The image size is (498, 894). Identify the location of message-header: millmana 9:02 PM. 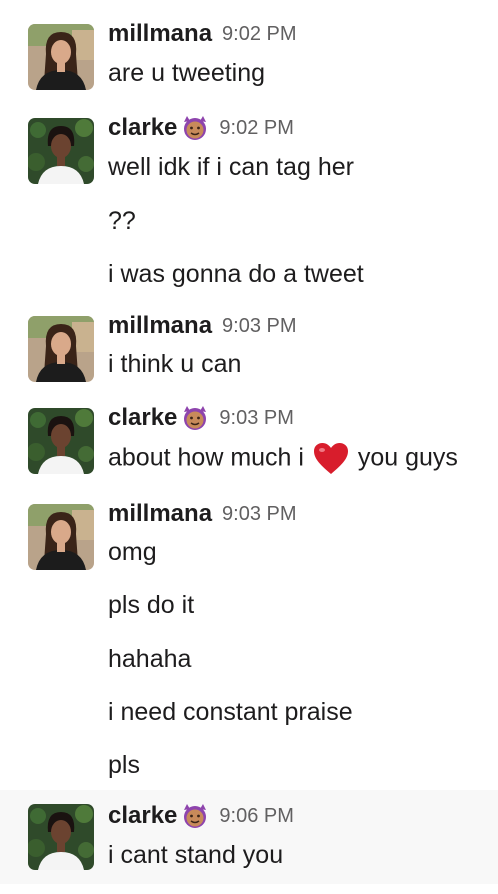
(202, 34).